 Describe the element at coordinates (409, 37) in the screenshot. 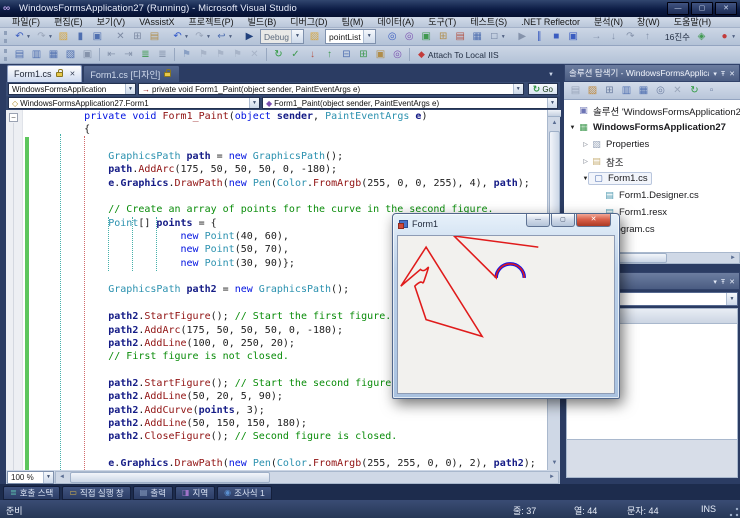

I see `find-references-icon: ◎` at that location.